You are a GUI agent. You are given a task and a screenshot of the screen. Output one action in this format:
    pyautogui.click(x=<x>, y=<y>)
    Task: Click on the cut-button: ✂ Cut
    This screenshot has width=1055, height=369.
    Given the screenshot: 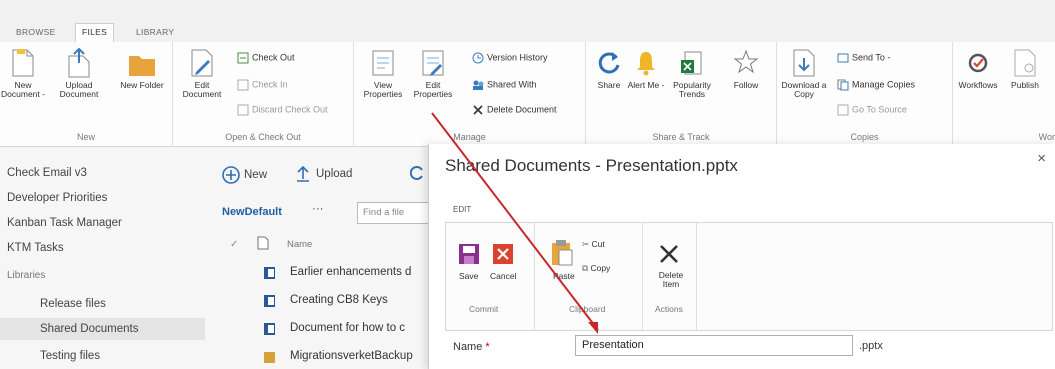 What is the action you would take?
    pyautogui.click(x=593, y=244)
    